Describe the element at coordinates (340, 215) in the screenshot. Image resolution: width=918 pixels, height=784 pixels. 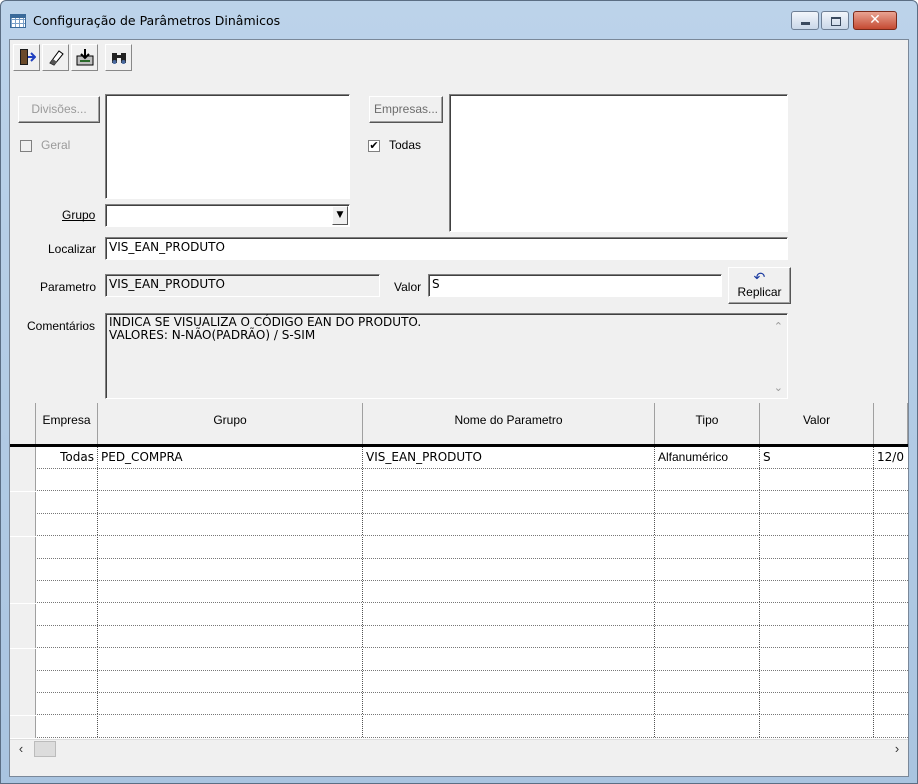
I see `chevron-down-icon: ▼` at that location.